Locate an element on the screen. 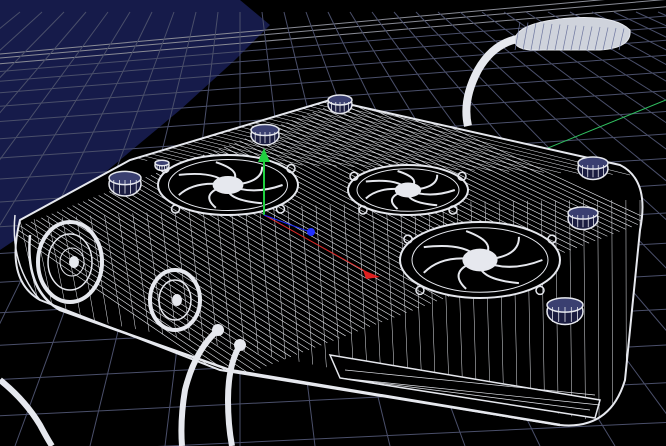 The image size is (666, 446). gizmo-z-handle is located at coordinates (311, 232).